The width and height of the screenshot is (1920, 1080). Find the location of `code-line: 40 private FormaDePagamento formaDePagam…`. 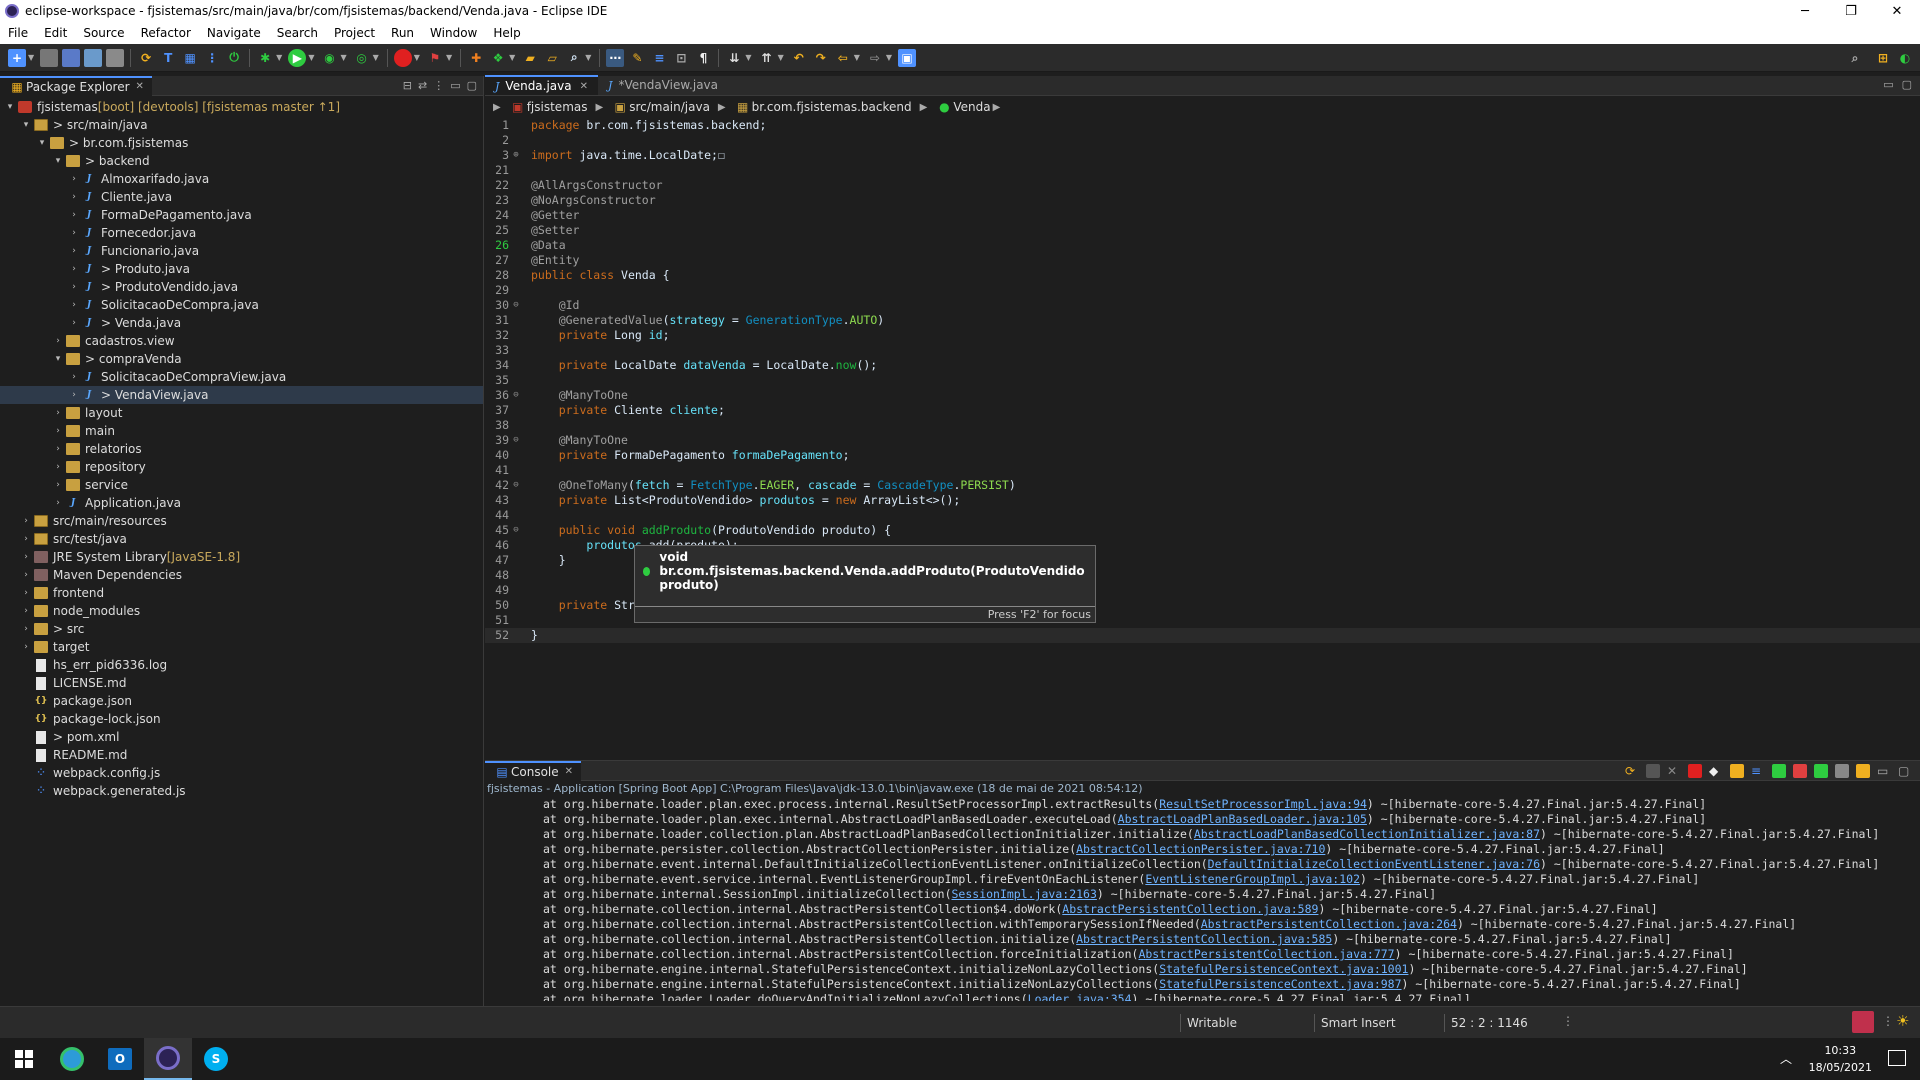

code-line: 40 private FormaDePagamento formaDePagam… is located at coordinates (1202, 455).